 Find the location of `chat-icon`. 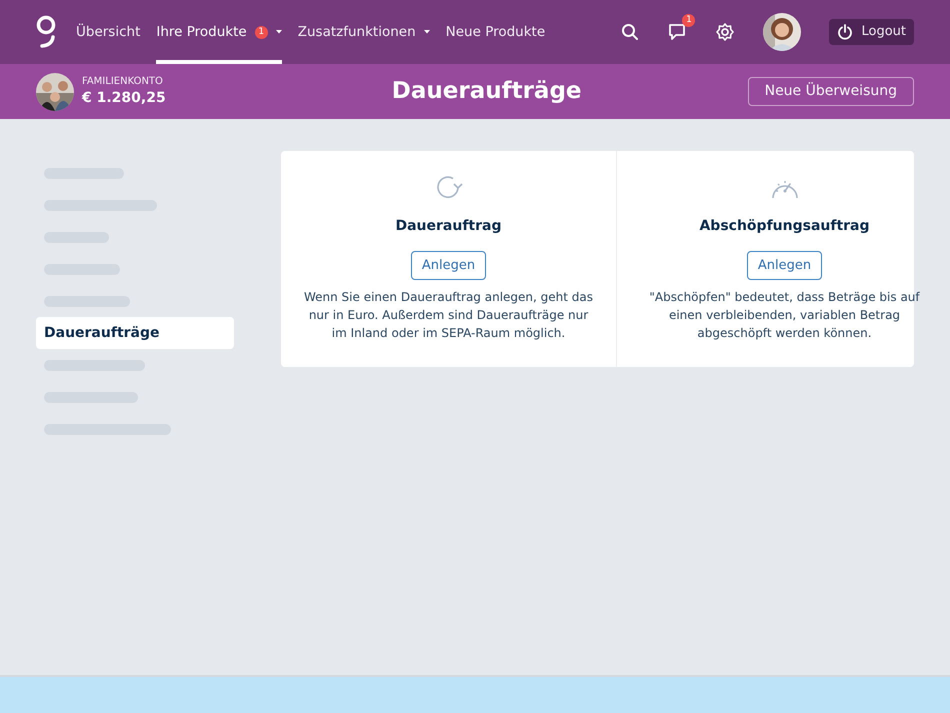

chat-icon is located at coordinates (677, 32).